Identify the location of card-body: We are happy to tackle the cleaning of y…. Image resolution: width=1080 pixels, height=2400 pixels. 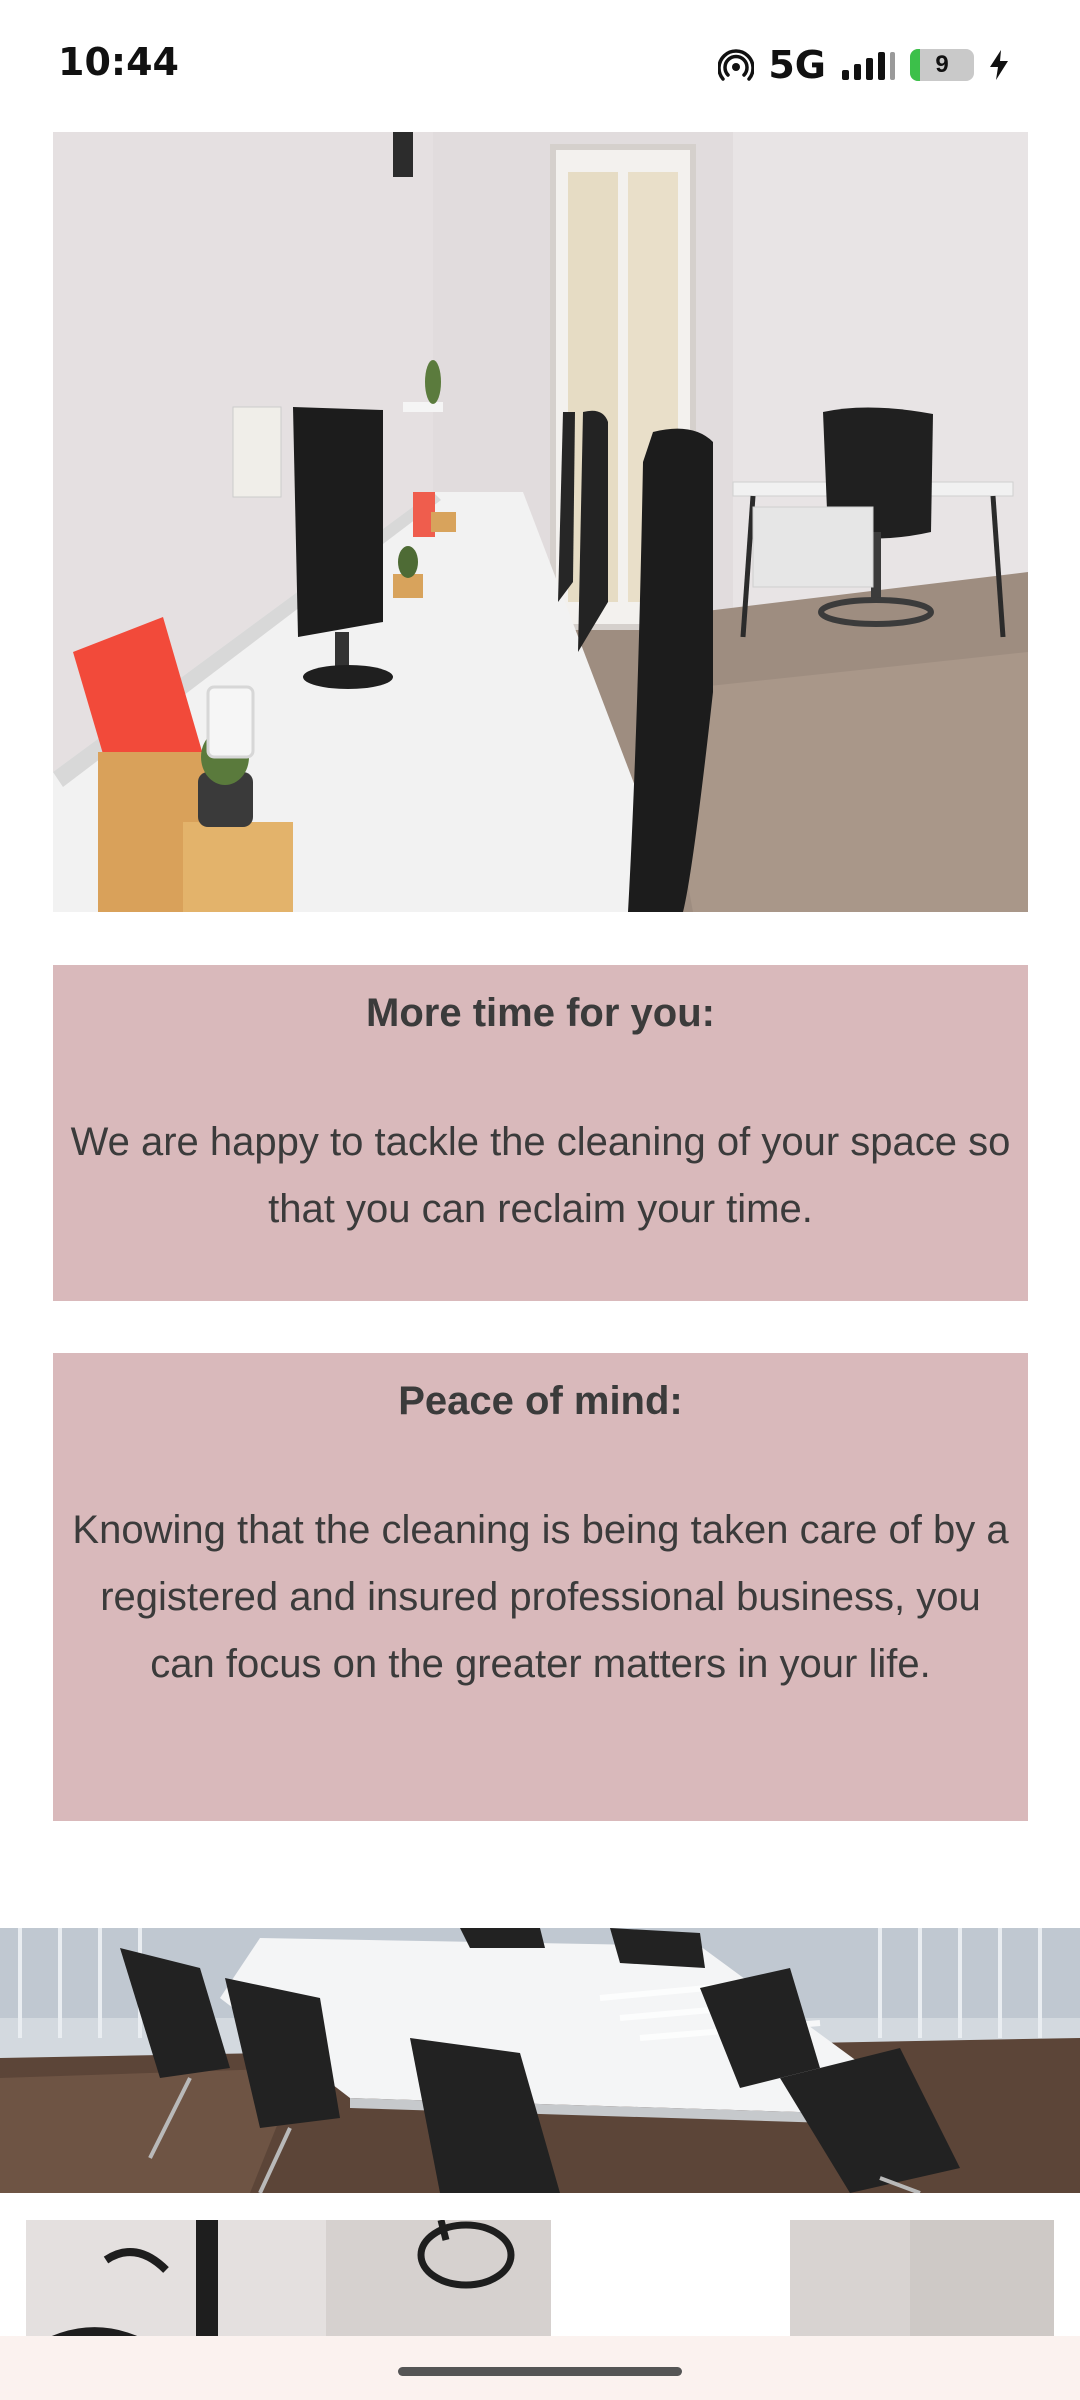
(540, 1175).